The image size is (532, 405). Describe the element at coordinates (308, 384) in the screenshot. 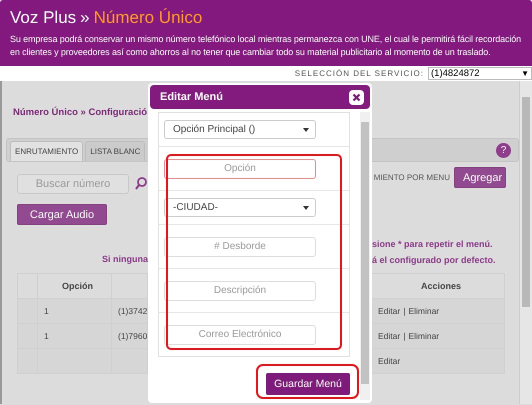

I see `save-menu-button: Guardar Menú` at that location.